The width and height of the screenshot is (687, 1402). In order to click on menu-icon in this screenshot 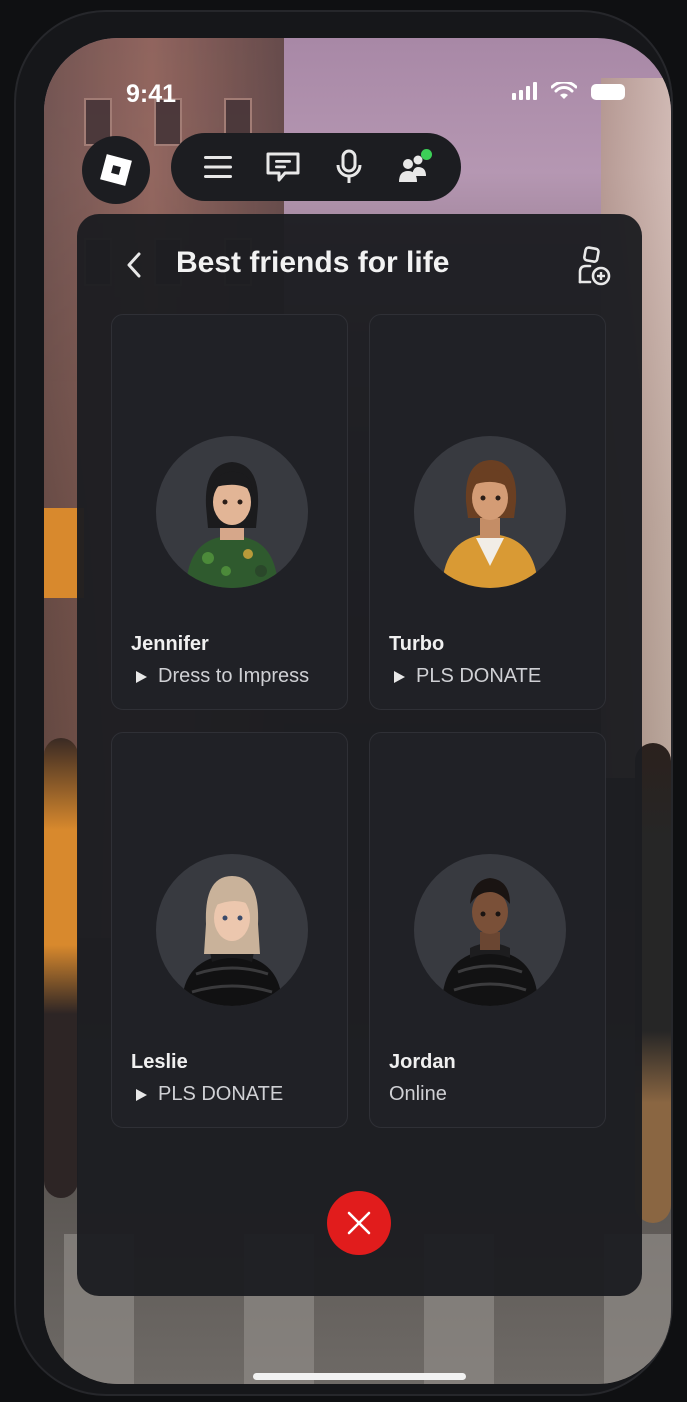, I will do `click(217, 167)`.